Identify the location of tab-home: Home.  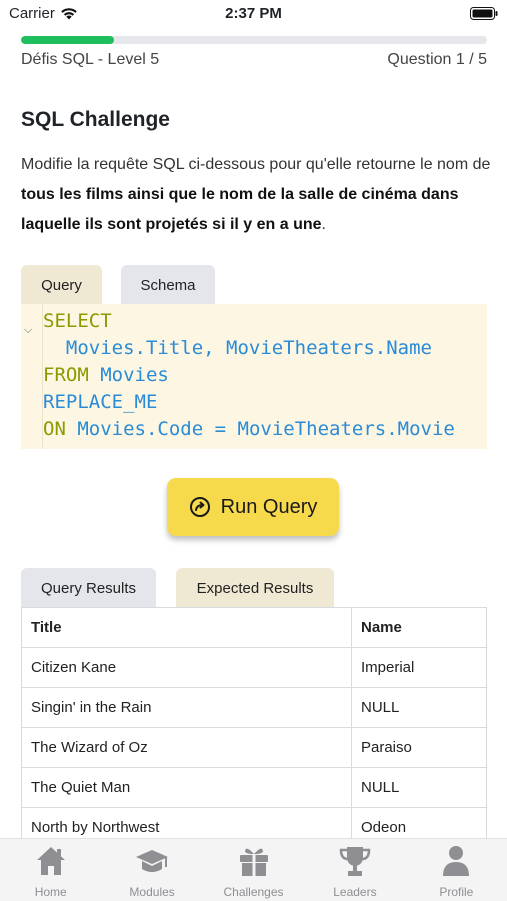
(50, 870).